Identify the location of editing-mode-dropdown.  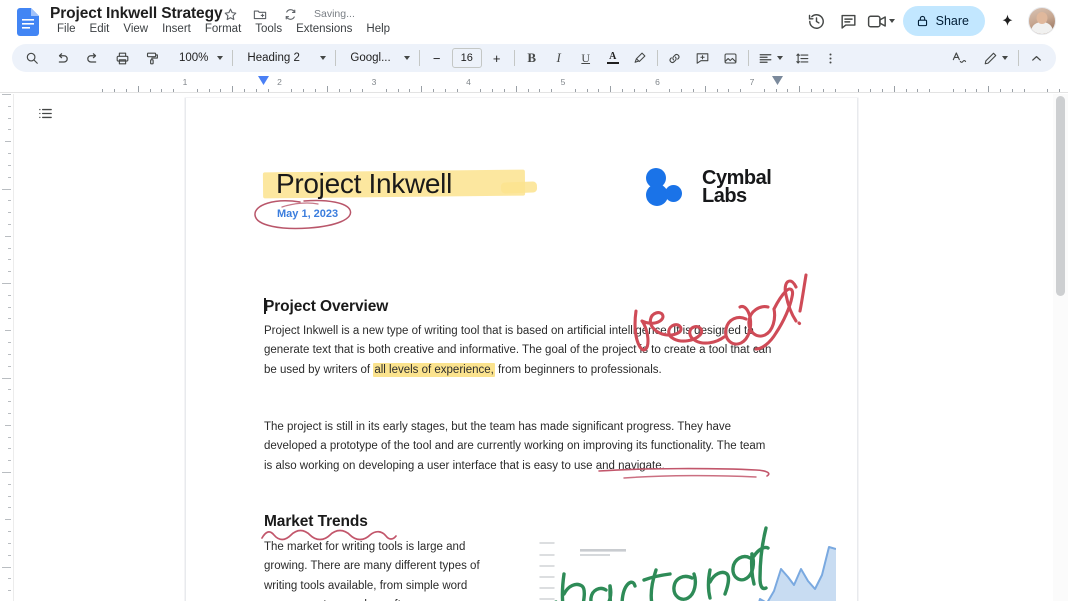
(995, 58).